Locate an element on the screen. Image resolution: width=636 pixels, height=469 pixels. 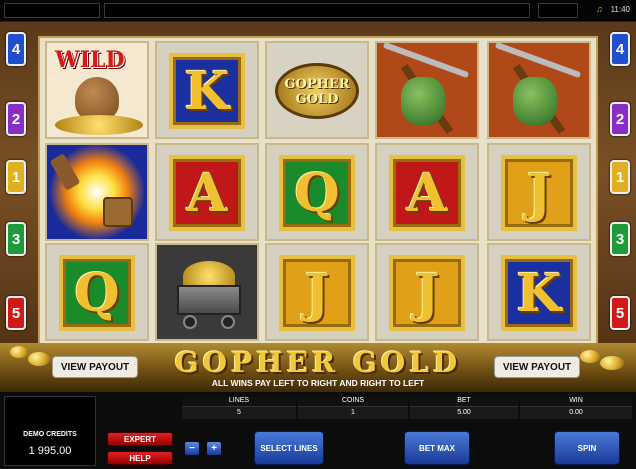
bet-max-button: BET MAX is located at coordinates (437, 448).